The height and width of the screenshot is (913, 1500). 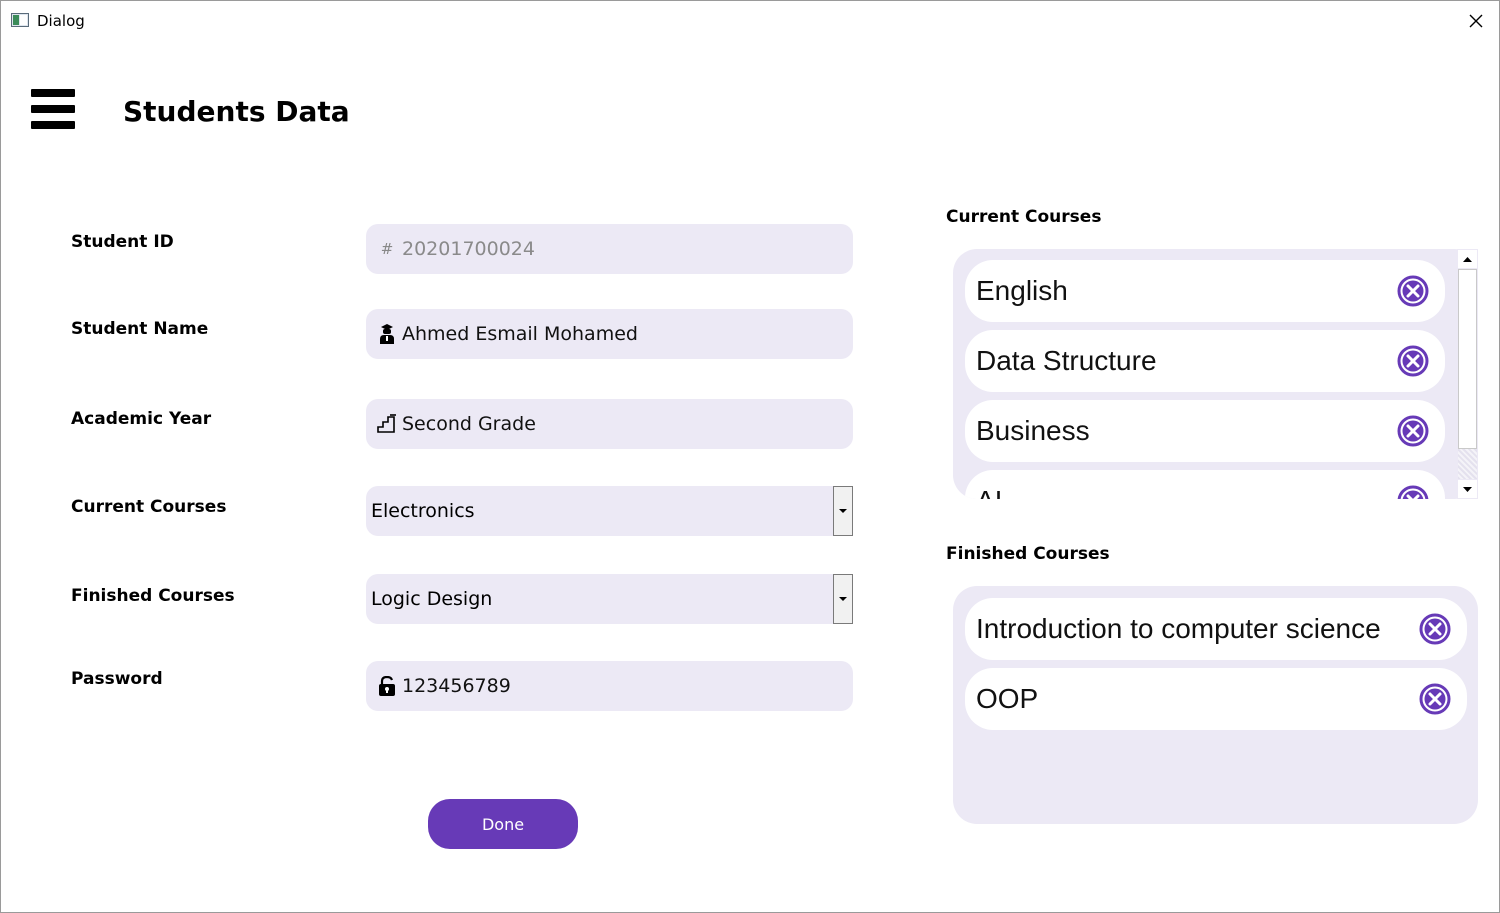 What do you see at coordinates (1007, 698) in the screenshot?
I see `course-name: OOP` at bounding box center [1007, 698].